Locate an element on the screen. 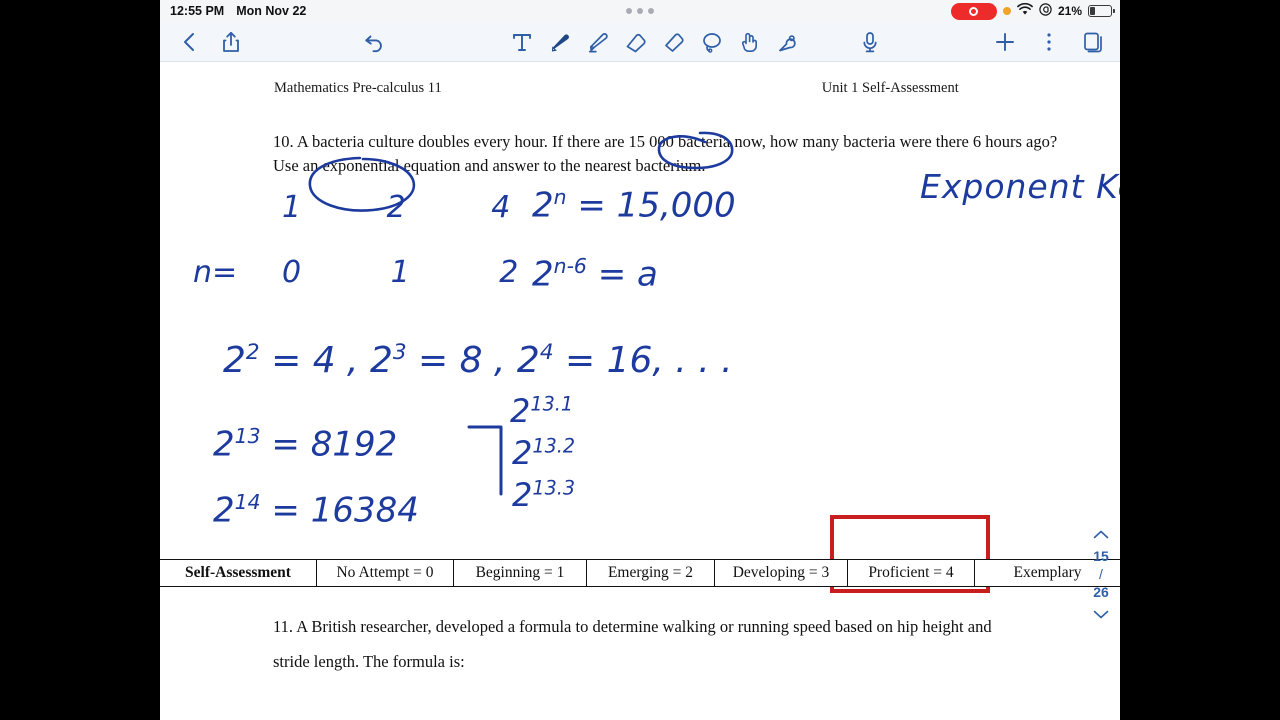 The width and height of the screenshot is (1280, 720). question-11-line2: stride length. The formula is: is located at coordinates (369, 661).